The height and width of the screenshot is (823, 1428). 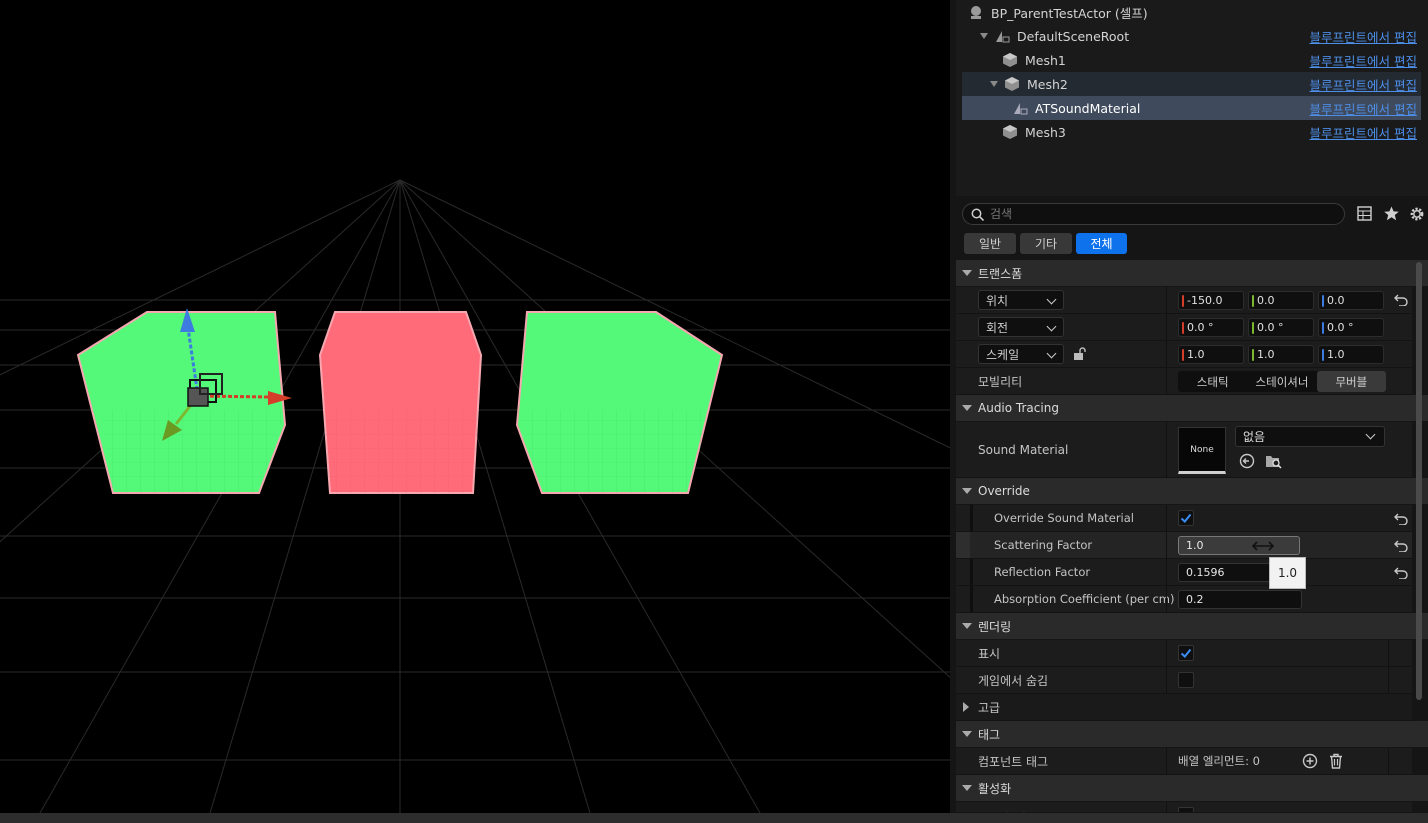 I want to click on property-sound-material: Sound Material None 없음, so click(x=1184, y=450).